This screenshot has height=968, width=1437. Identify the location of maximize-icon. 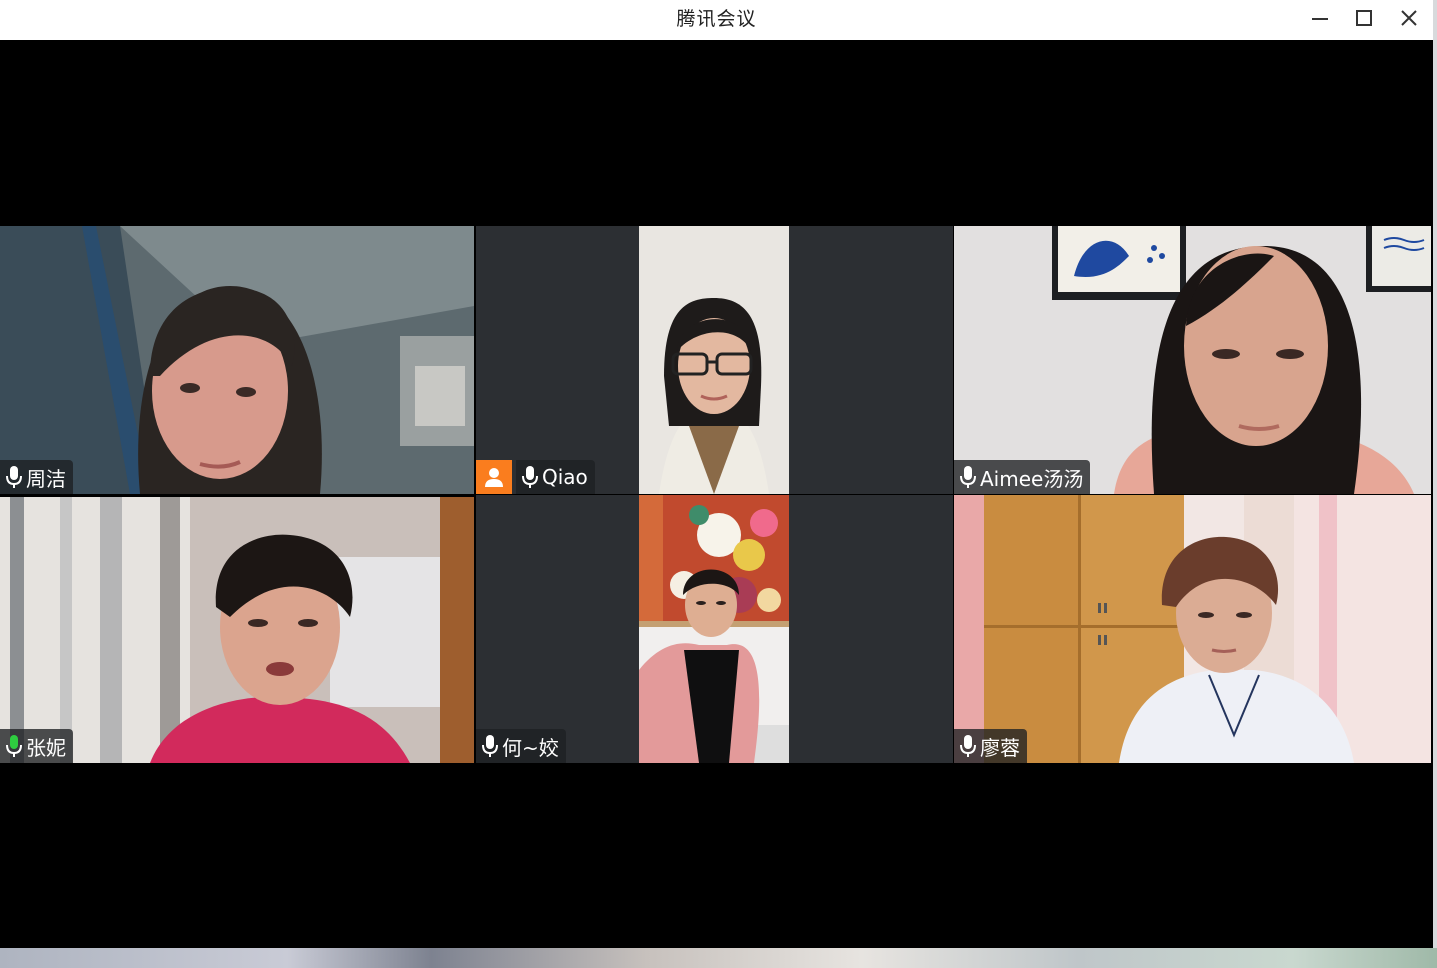
(1364, 18).